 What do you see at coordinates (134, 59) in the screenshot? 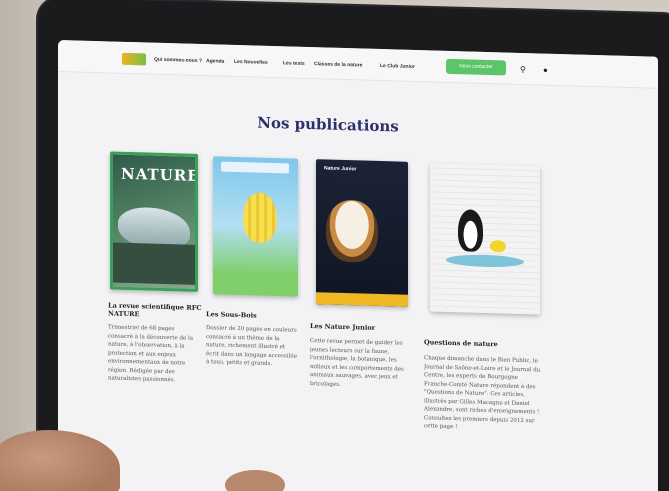
I see `site-logo` at bounding box center [134, 59].